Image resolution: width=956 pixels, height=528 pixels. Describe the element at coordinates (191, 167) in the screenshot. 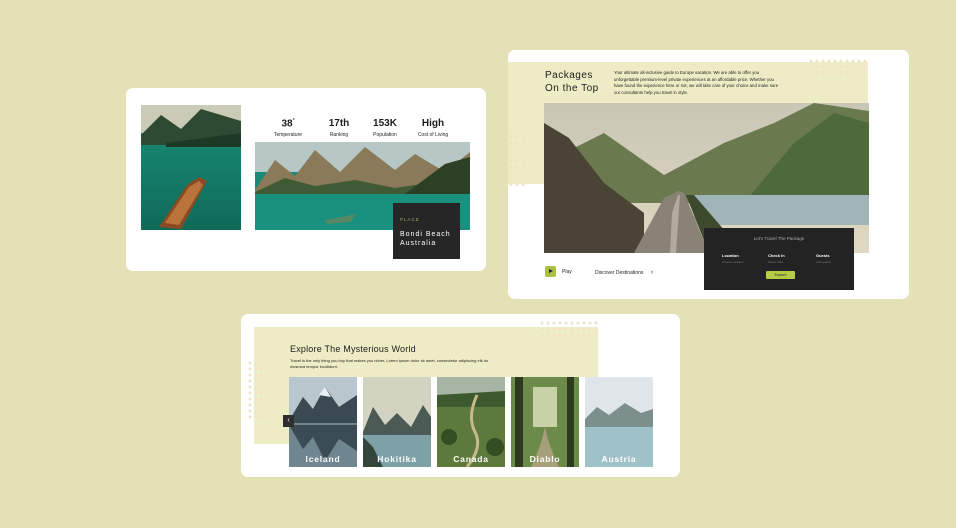

I see `boat-lake-photo` at that location.